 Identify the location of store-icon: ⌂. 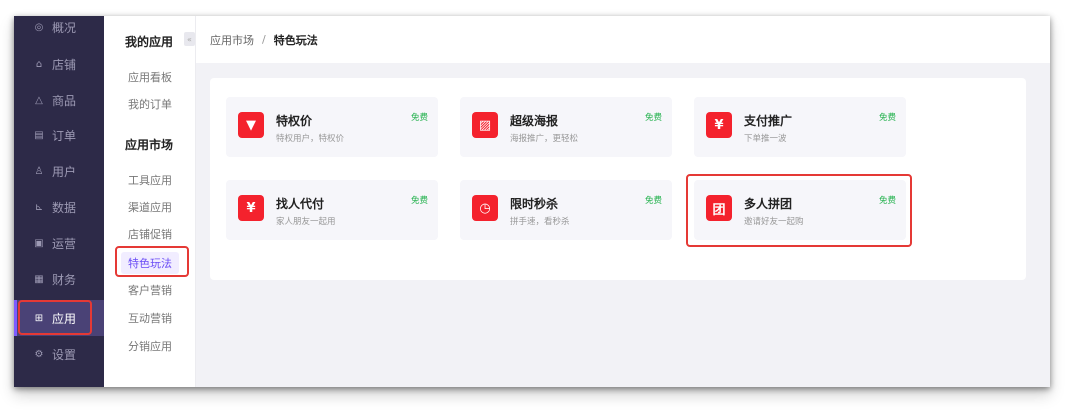
(39, 64).